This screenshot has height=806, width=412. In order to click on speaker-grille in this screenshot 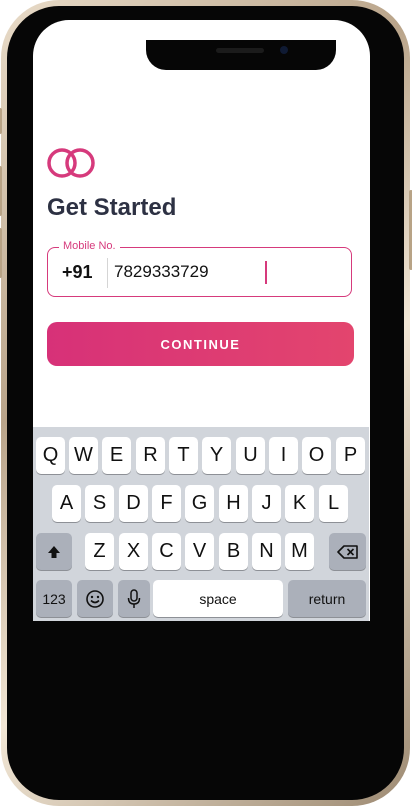, I will do `click(240, 50)`.